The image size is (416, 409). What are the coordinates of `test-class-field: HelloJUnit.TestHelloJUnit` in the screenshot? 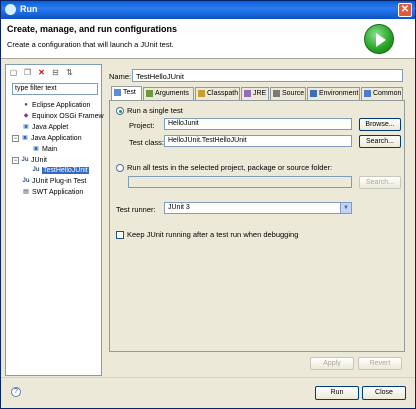 It's located at (258, 141).